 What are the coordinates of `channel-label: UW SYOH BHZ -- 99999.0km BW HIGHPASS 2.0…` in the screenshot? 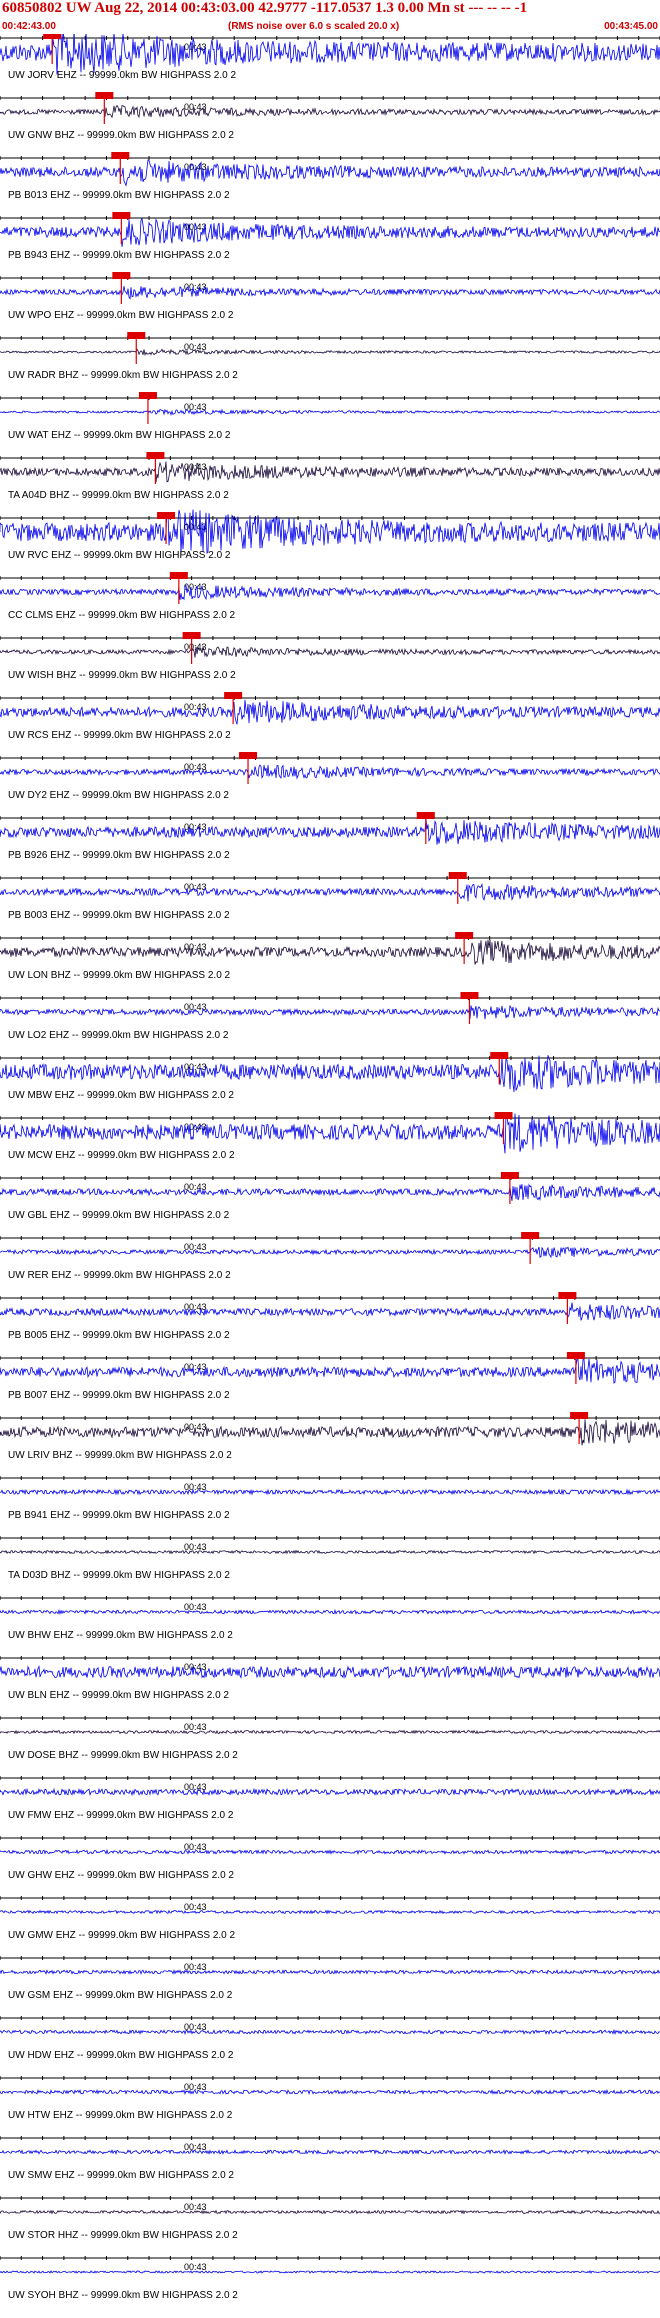 It's located at (123, 2295).